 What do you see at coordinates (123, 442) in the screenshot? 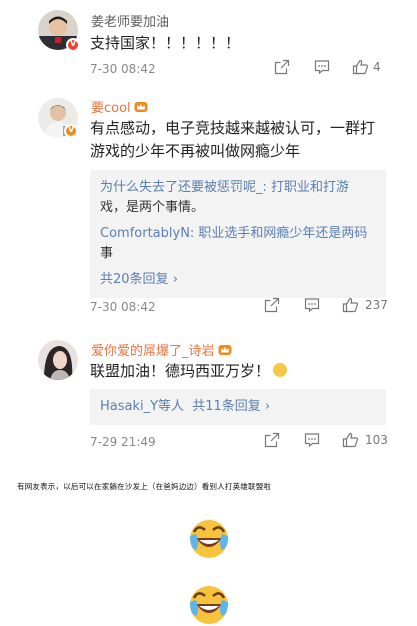
I see `timestamp: 7-29 21:49` at bounding box center [123, 442].